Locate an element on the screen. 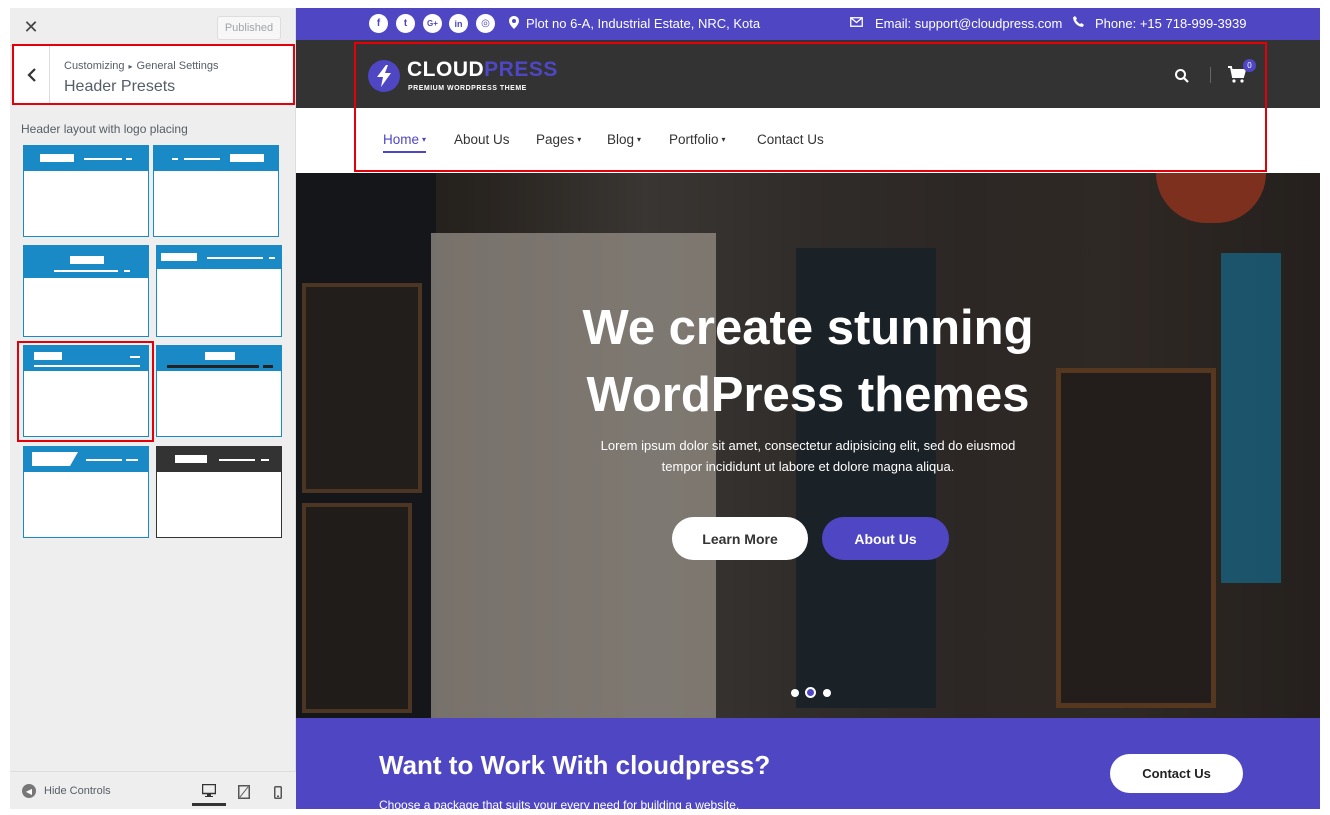 This screenshot has width=1330, height=815. location-pin-icon is located at coordinates (514, 22).